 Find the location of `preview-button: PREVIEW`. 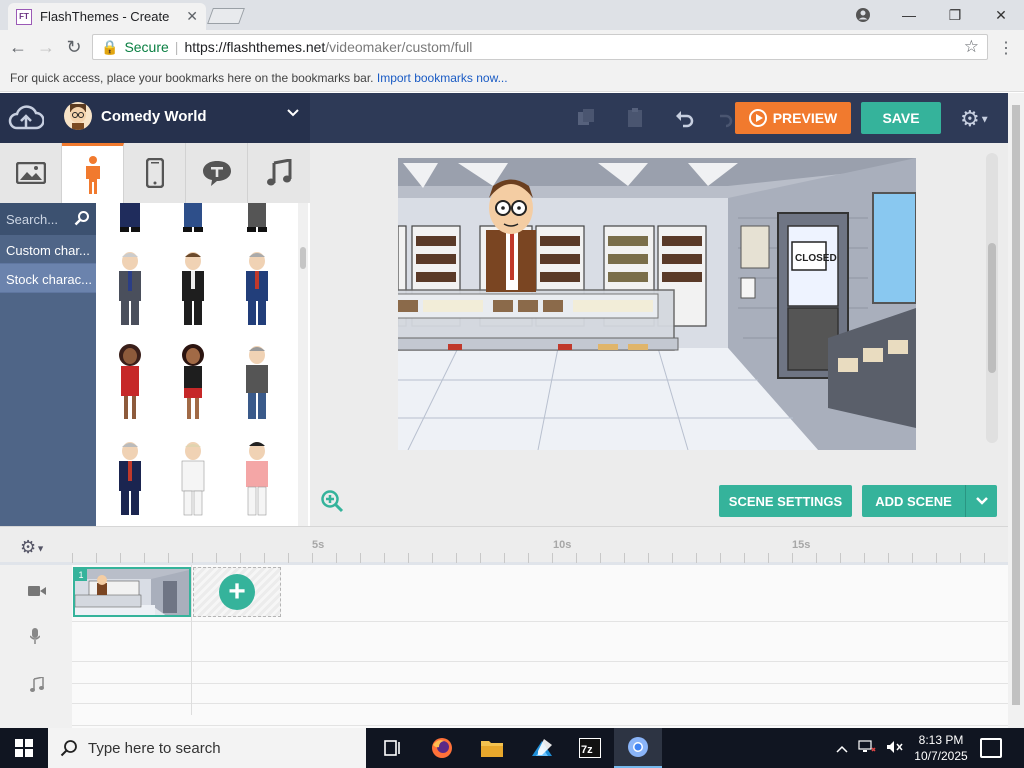

preview-button: PREVIEW is located at coordinates (793, 118).